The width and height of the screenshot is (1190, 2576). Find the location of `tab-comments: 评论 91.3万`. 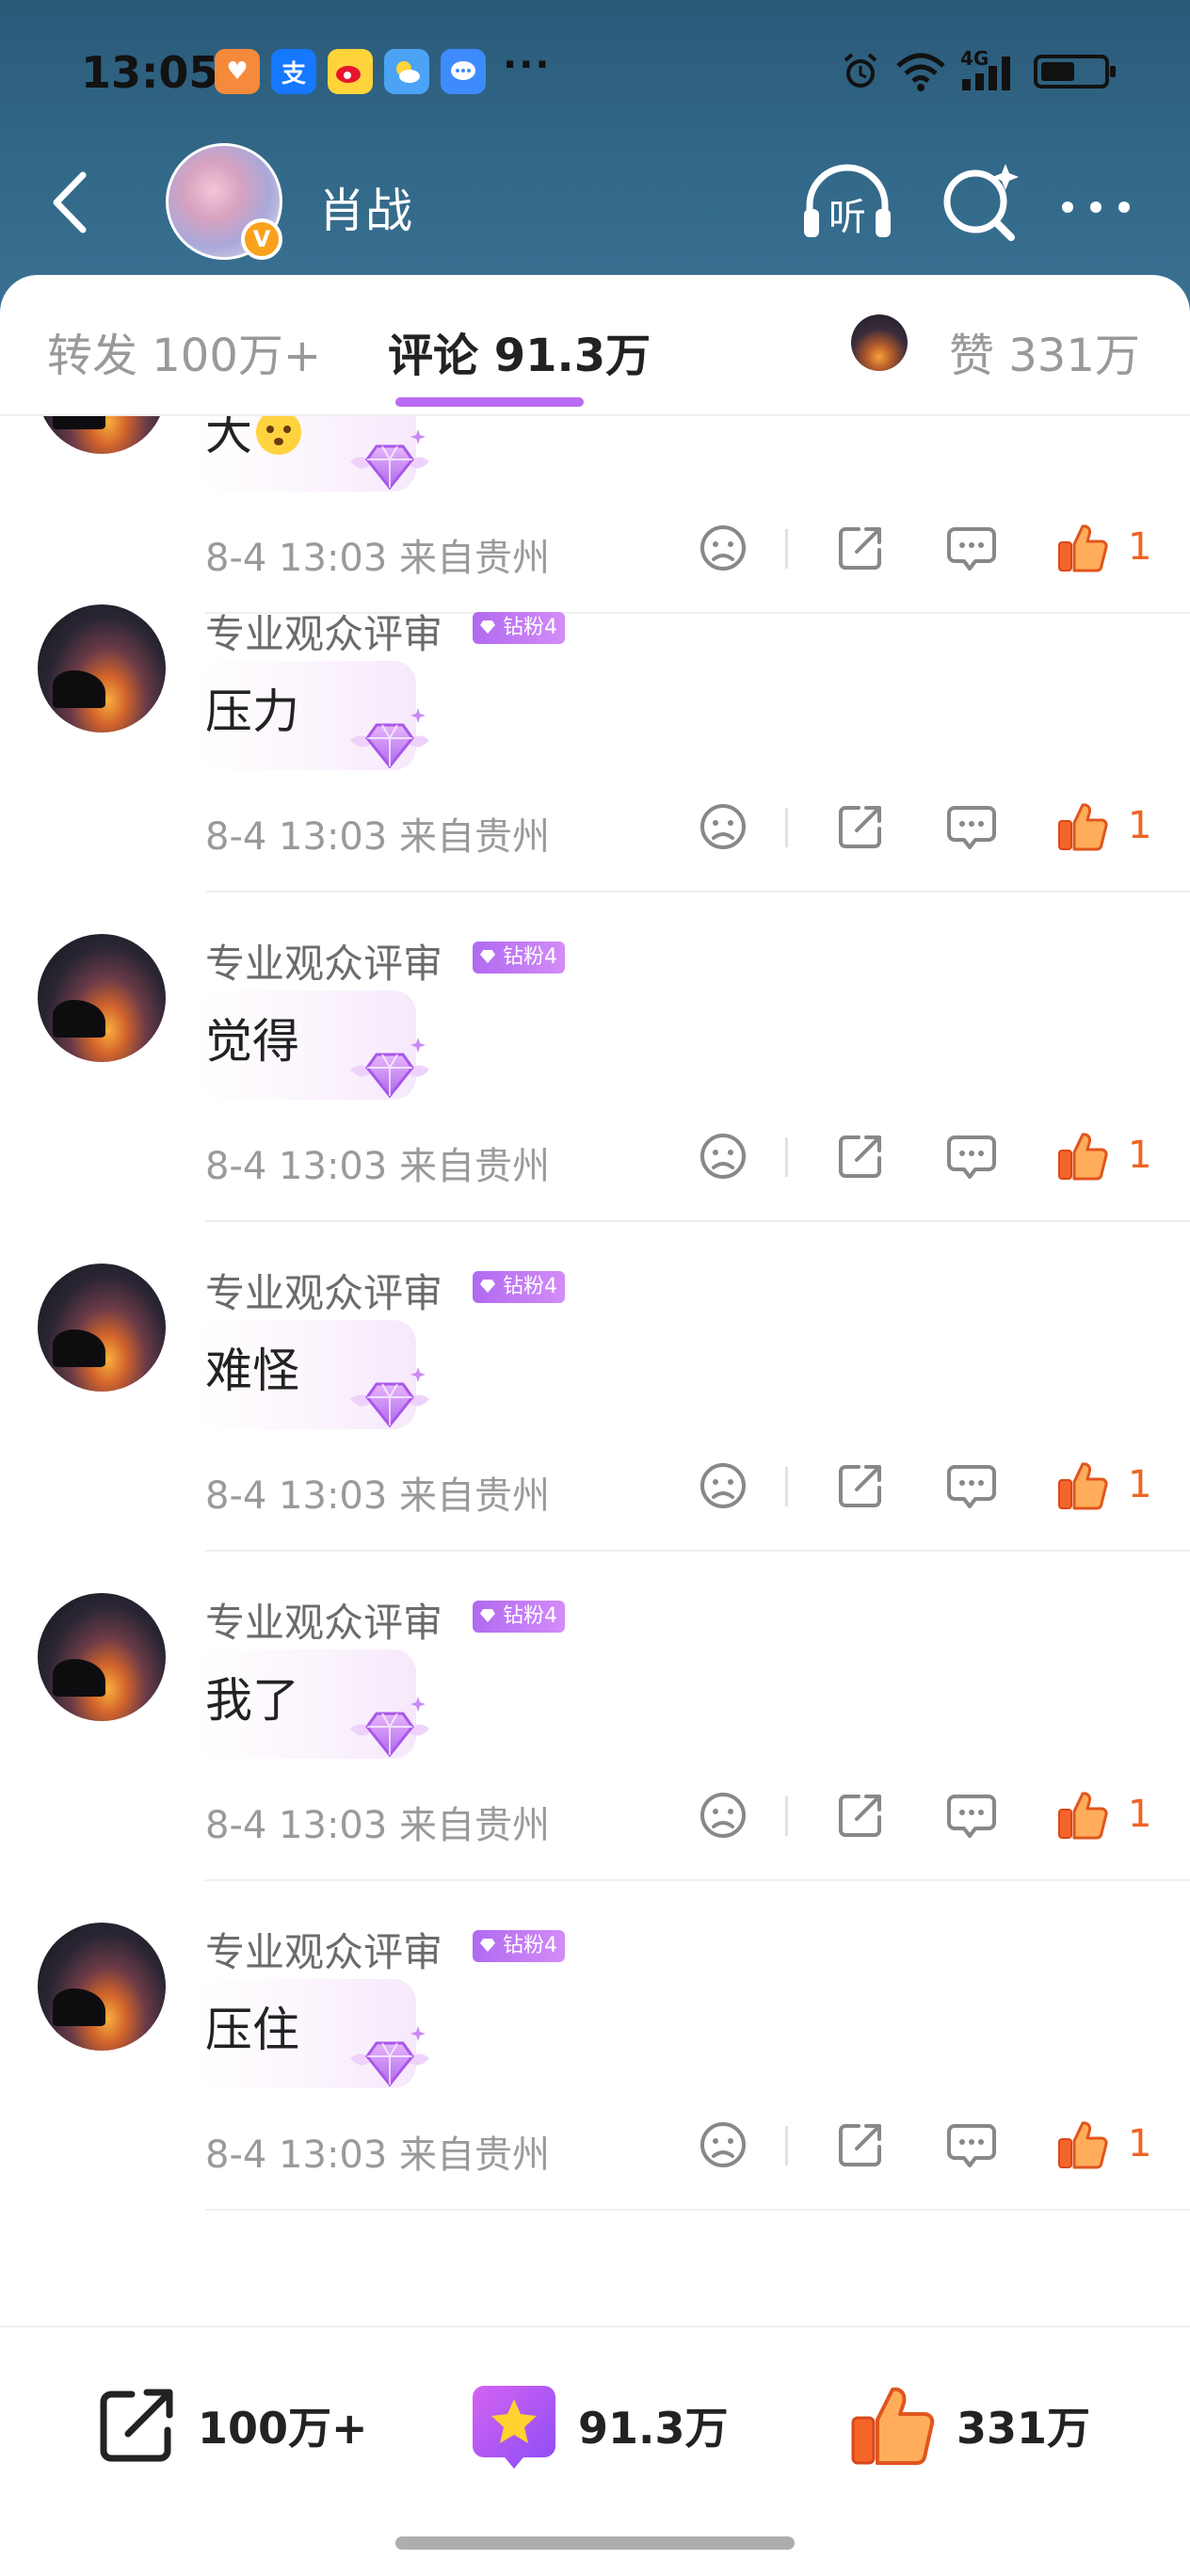

tab-comments: 评论 91.3万 is located at coordinates (519, 351).